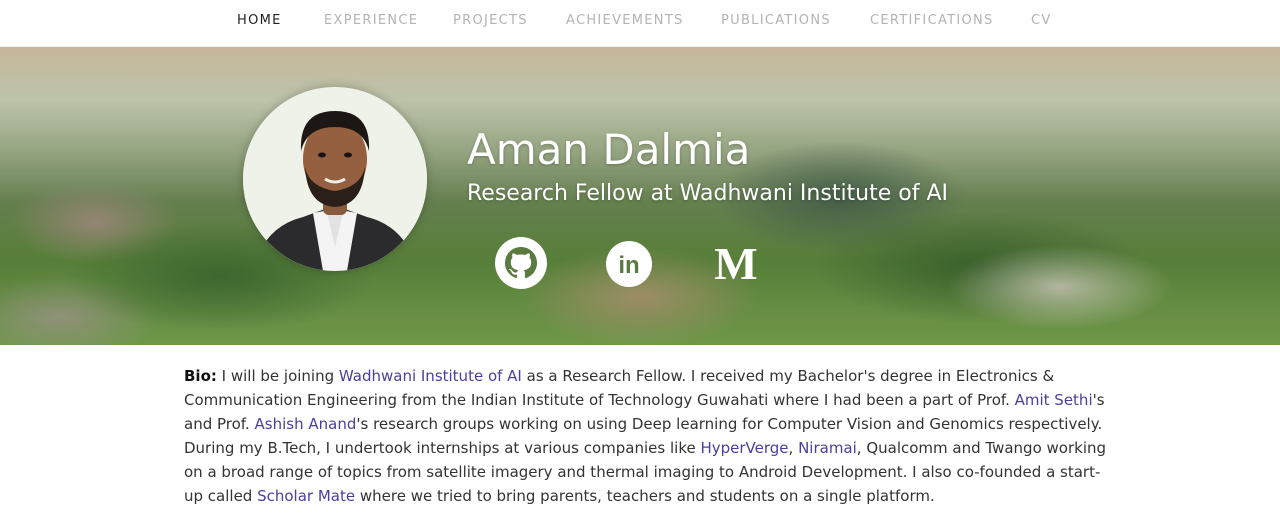 The width and height of the screenshot is (1280, 517). I want to click on link-amit-sethi: Amit Sethi, so click(1054, 400).